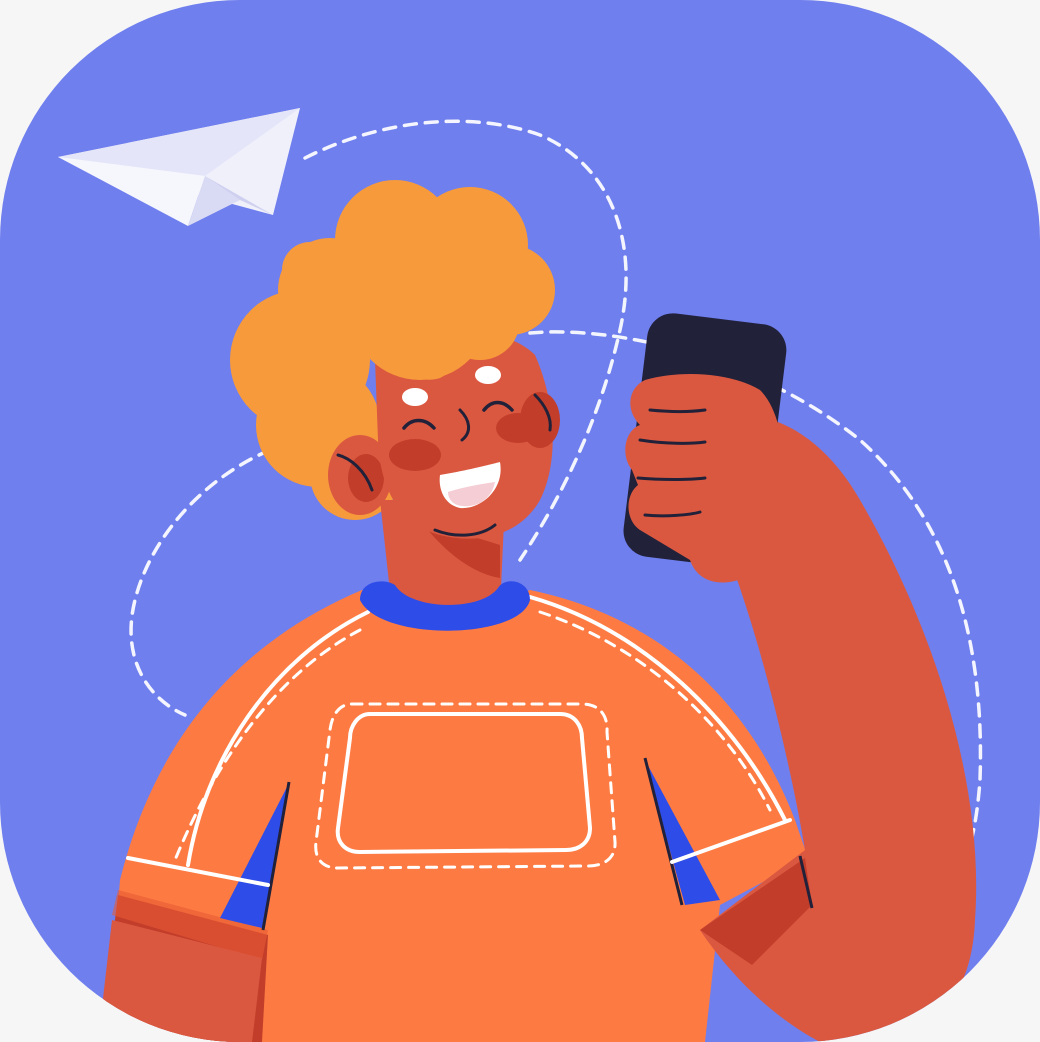 The height and width of the screenshot is (1042, 1040). Describe the element at coordinates (518, 428) in the screenshot. I see `cheek-right` at that location.